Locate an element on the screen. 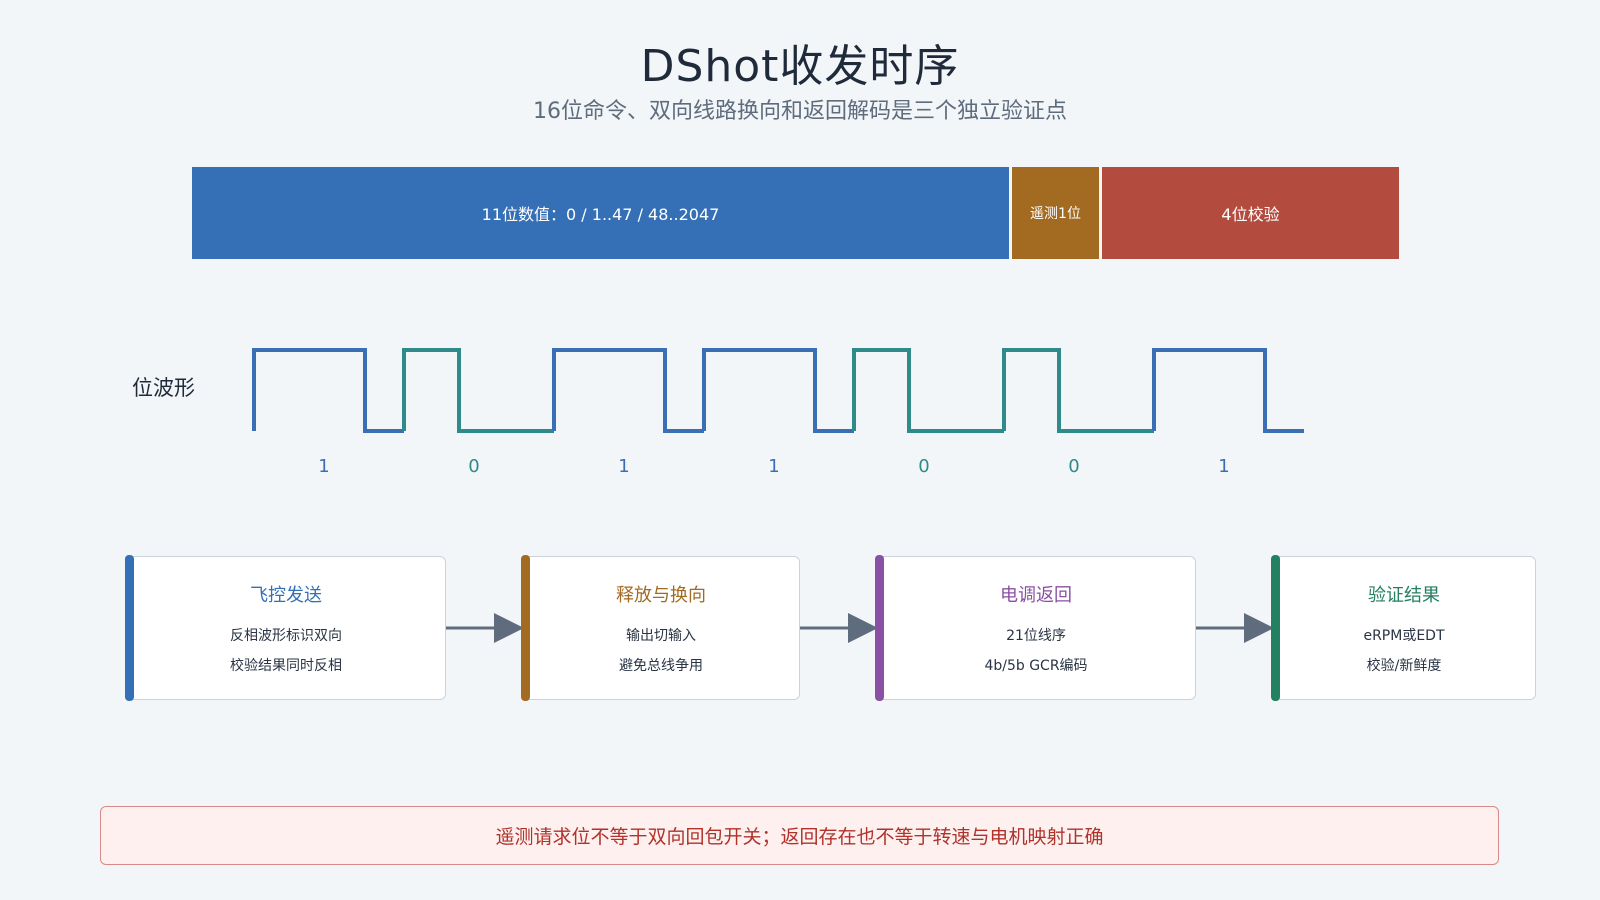 Image resolution: width=1600 pixels, height=900 pixels. stage-detail: 4b/5b GCR编码 is located at coordinates (1036, 666).